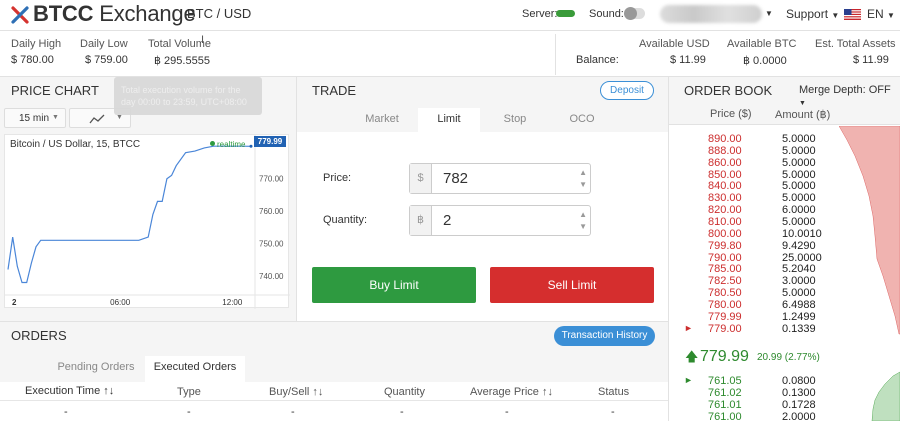  Describe the element at coordinates (799, 329) in the screenshot. I see `ask-amount: 0.1339` at that location.